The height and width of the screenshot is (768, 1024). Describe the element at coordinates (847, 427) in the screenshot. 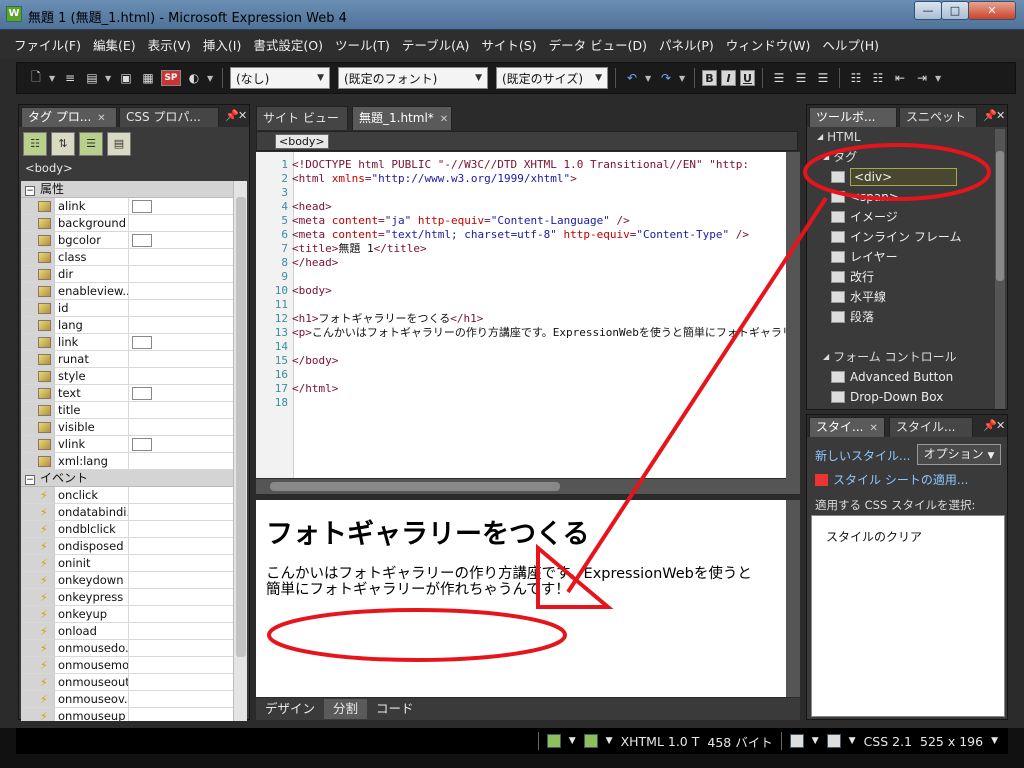

I see `tab-apply-styles: スタイ... ✕` at that location.